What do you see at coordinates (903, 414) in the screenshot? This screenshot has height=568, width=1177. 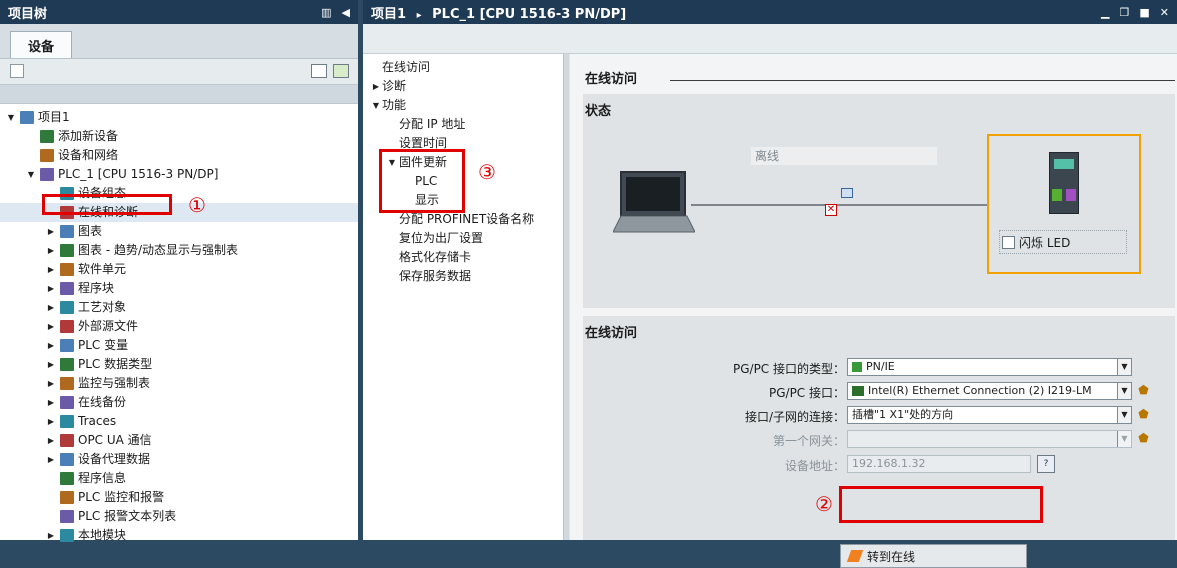 I see `connection-value: 插槽"1 X1"处的方向` at bounding box center [903, 414].